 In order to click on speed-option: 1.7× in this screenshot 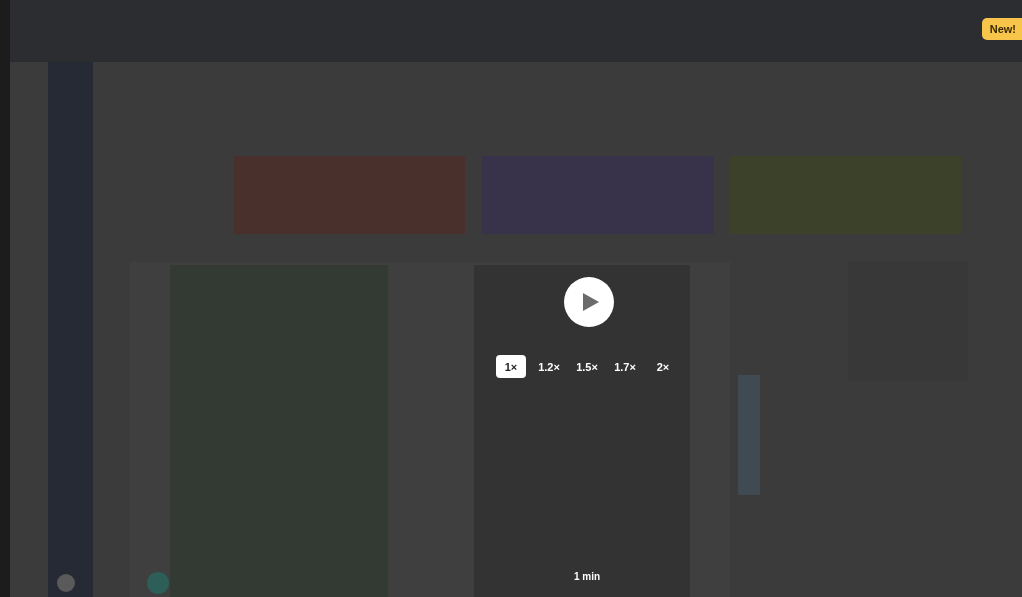, I will do `click(625, 366)`.